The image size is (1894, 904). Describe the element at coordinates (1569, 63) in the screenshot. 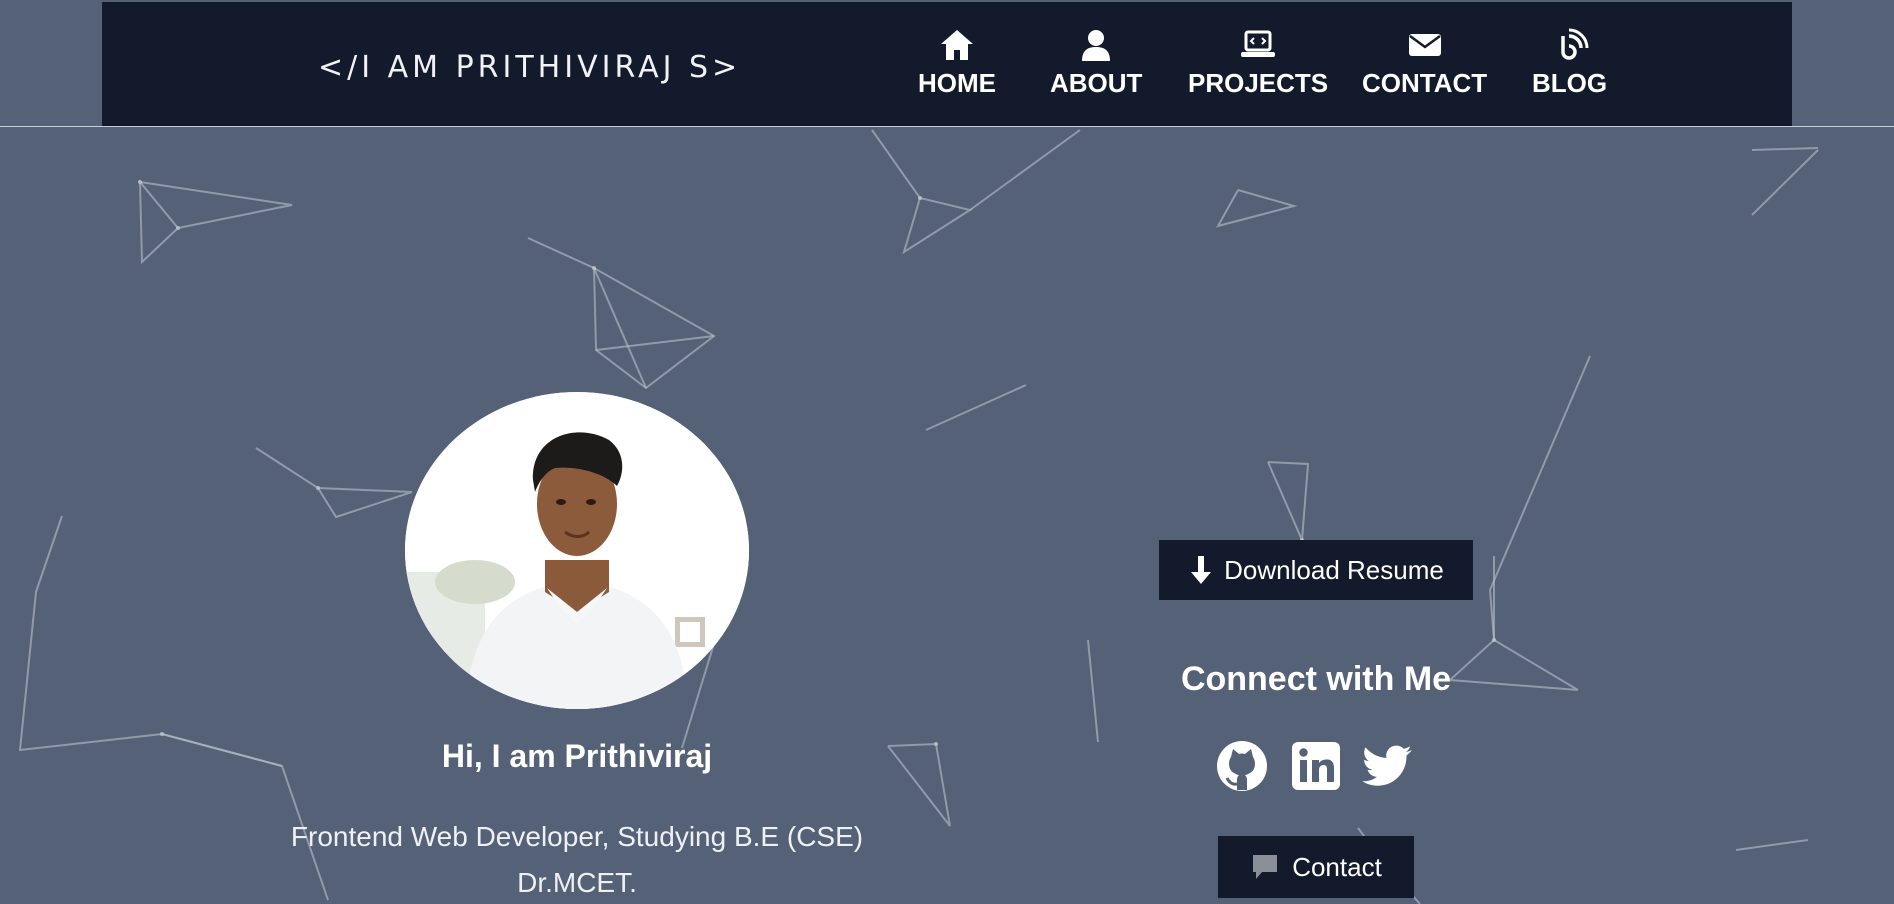

I see `nav-item-blog: BLOG` at that location.